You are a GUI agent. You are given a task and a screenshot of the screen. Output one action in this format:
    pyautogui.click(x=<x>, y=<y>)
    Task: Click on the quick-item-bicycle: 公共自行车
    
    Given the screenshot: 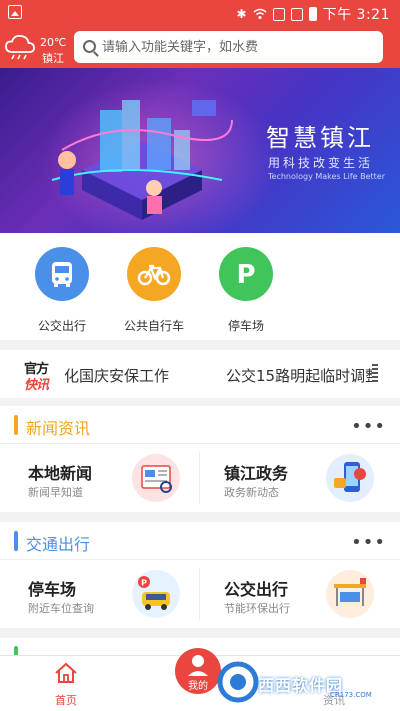 What is the action you would take?
    pyautogui.click(x=154, y=290)
    